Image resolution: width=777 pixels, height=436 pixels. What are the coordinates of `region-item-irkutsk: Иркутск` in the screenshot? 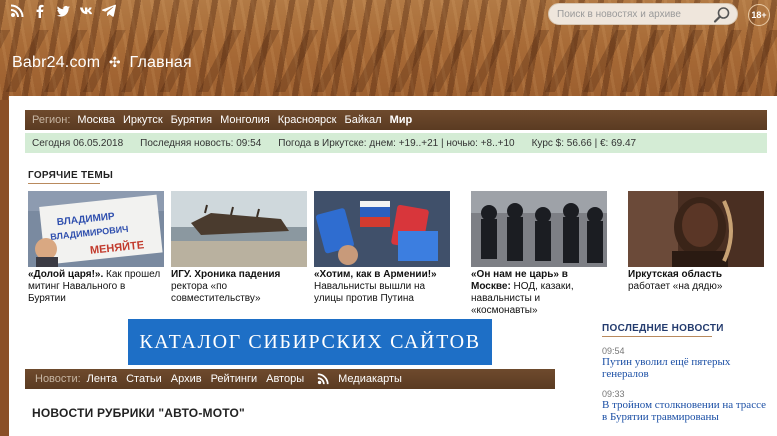 It's located at (143, 120).